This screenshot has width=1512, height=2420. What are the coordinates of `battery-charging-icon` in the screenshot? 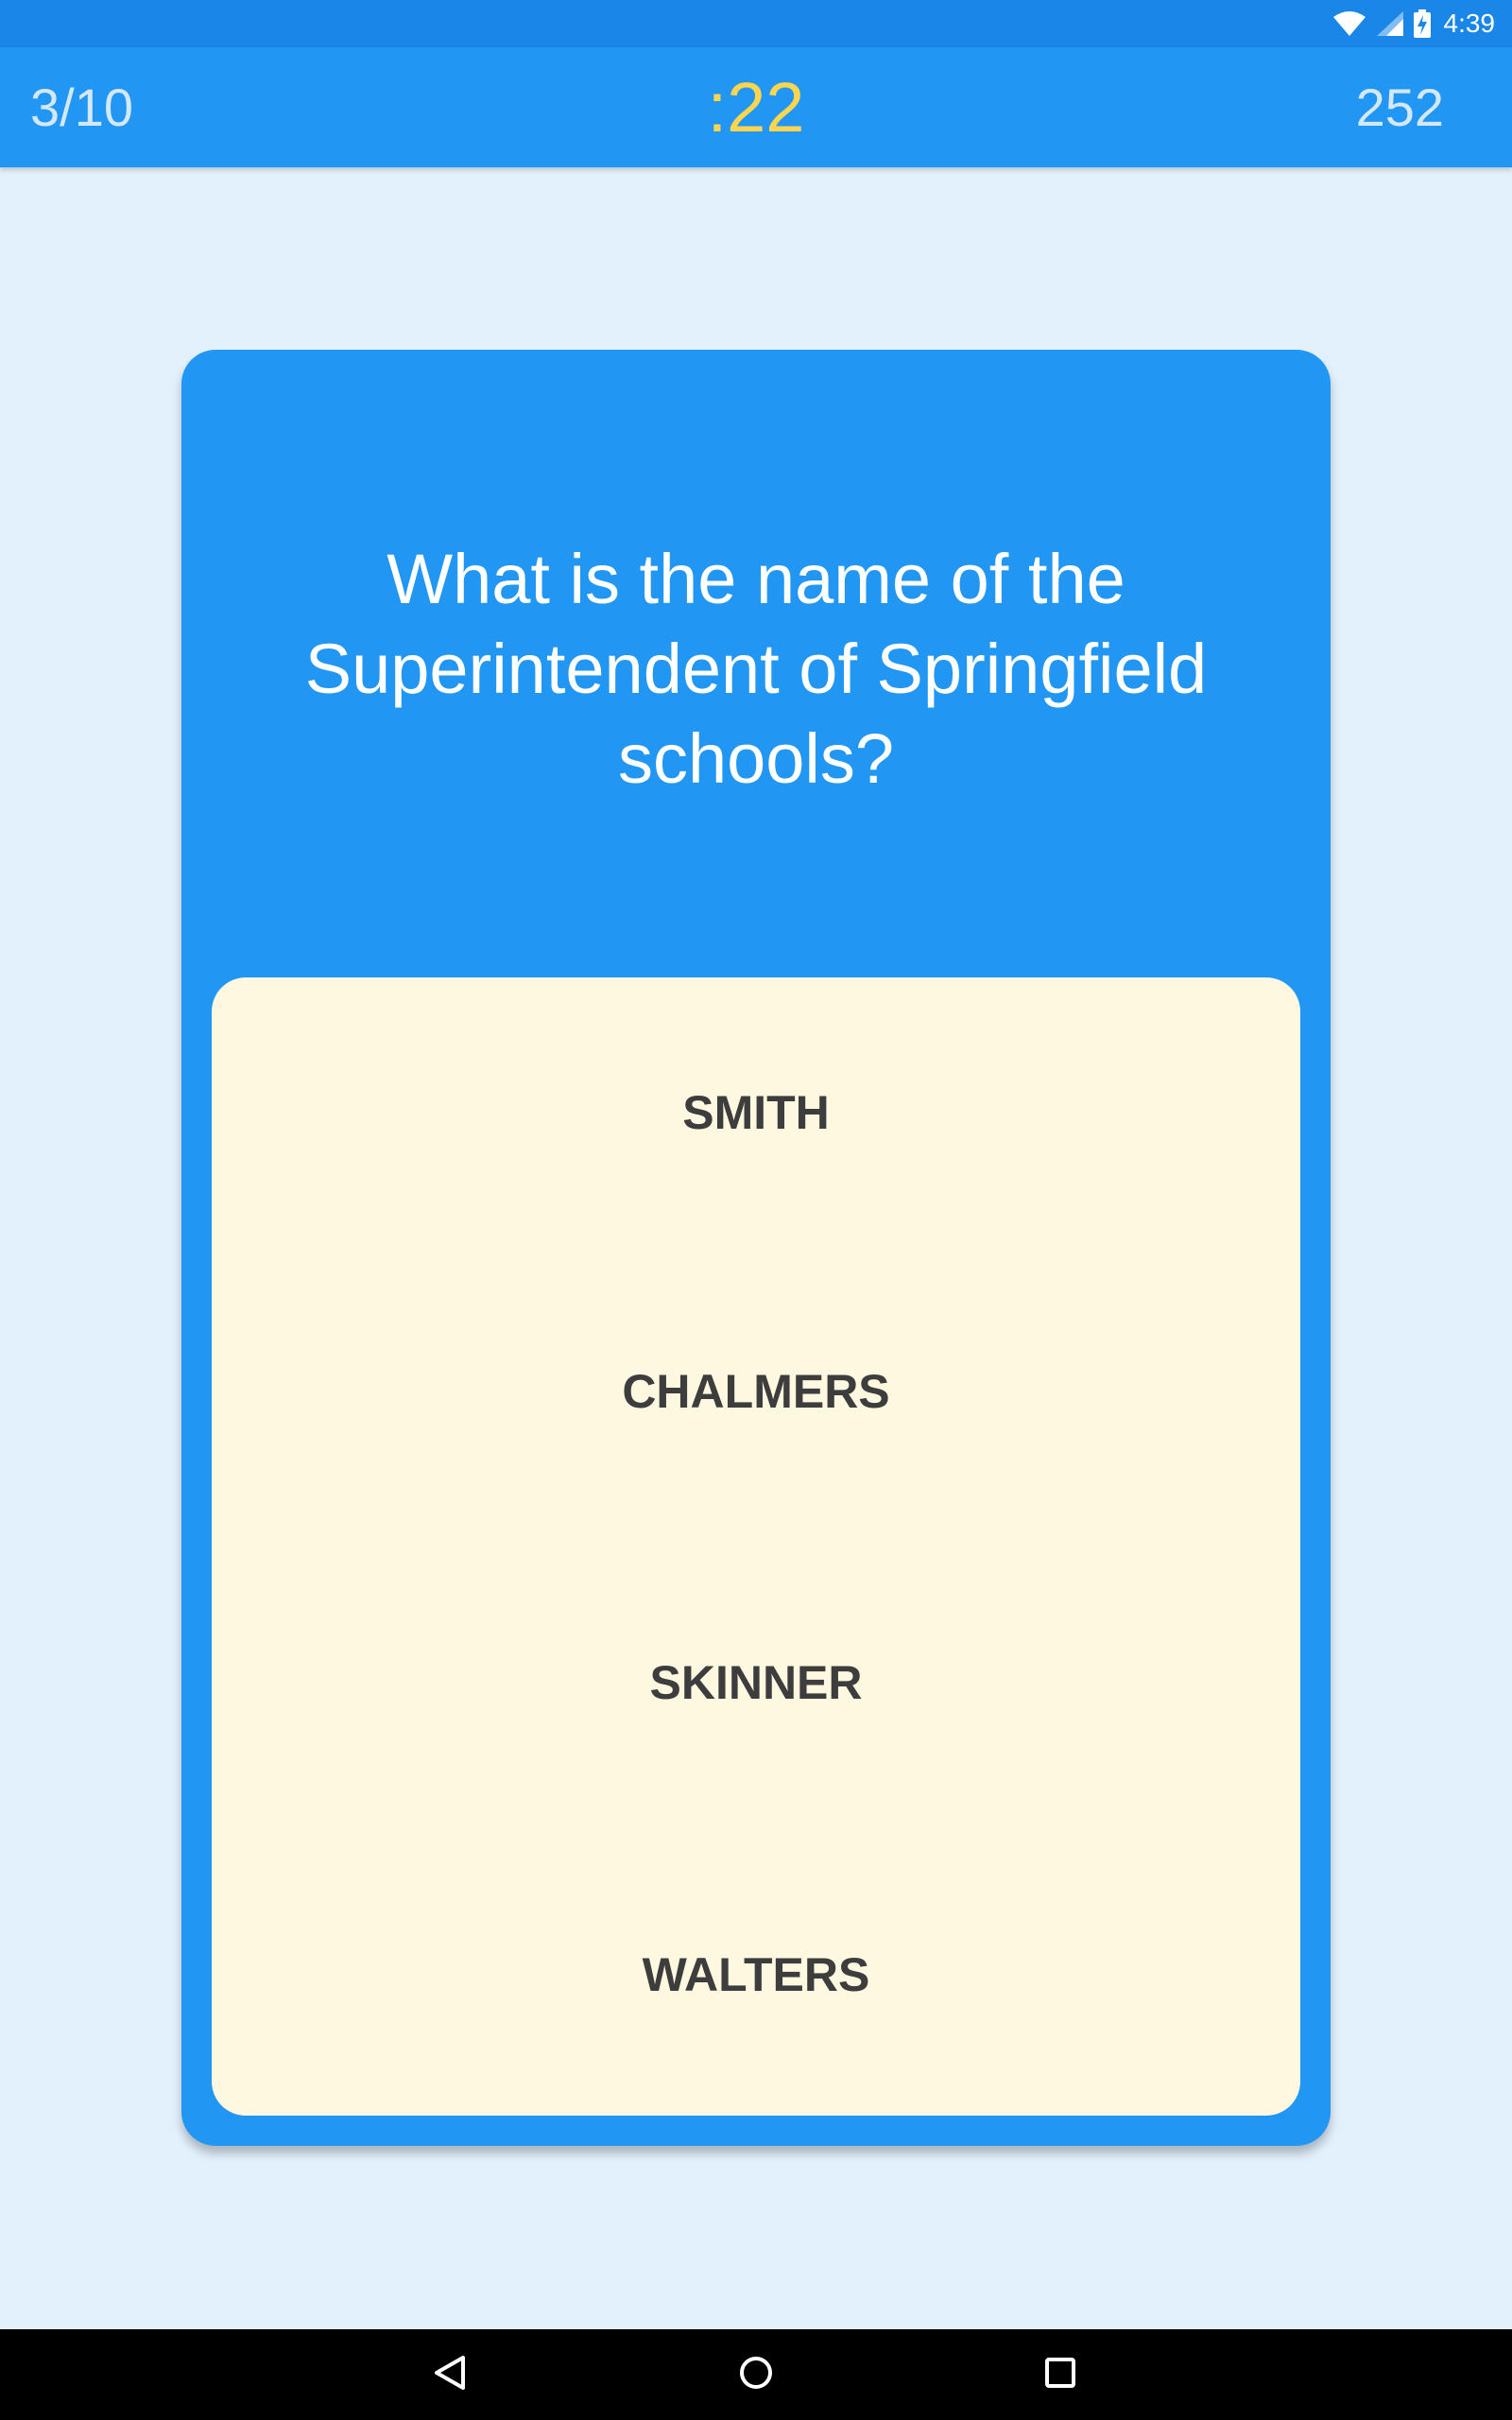 It's located at (1422, 24).